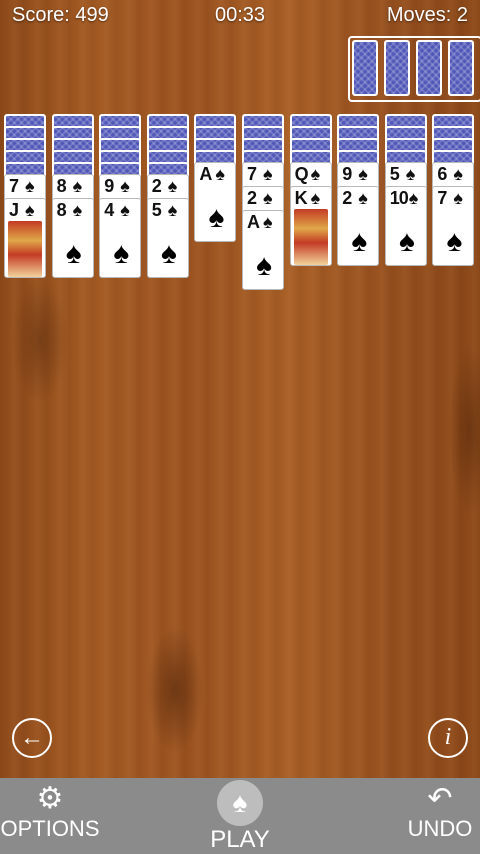 The width and height of the screenshot is (480, 854). Describe the element at coordinates (301, 174) in the screenshot. I see `card-index: Q` at that location.